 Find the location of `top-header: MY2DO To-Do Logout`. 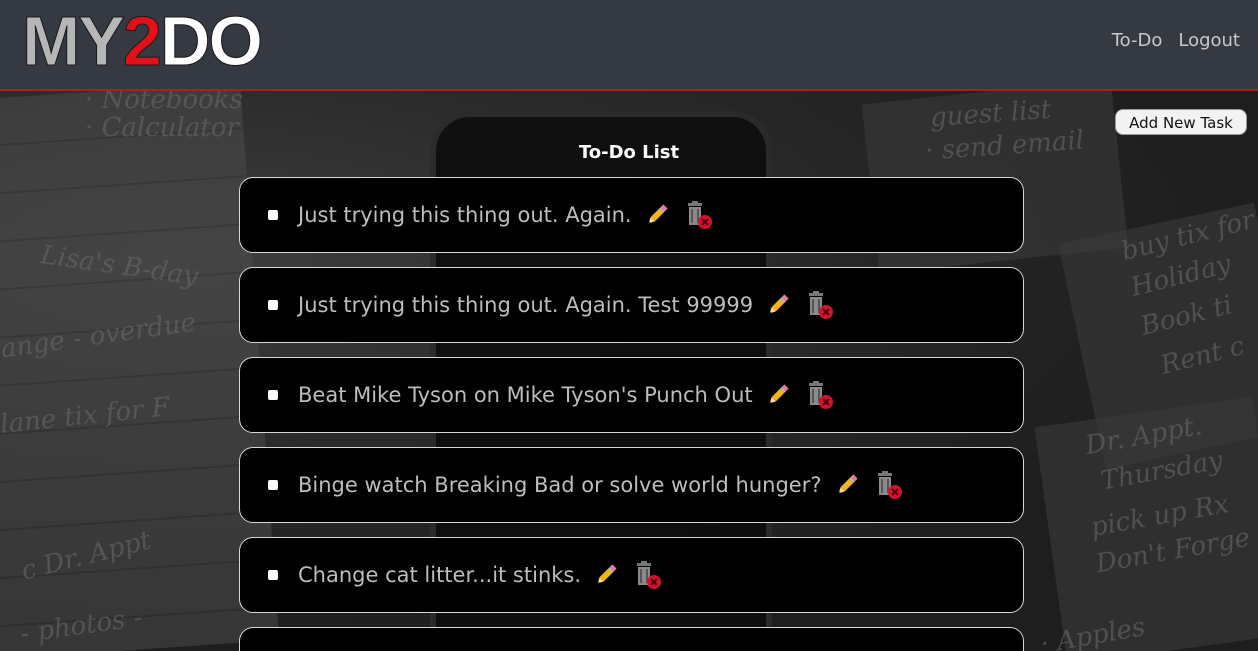

top-header: MY2DO To-Do Logout is located at coordinates (629, 45).